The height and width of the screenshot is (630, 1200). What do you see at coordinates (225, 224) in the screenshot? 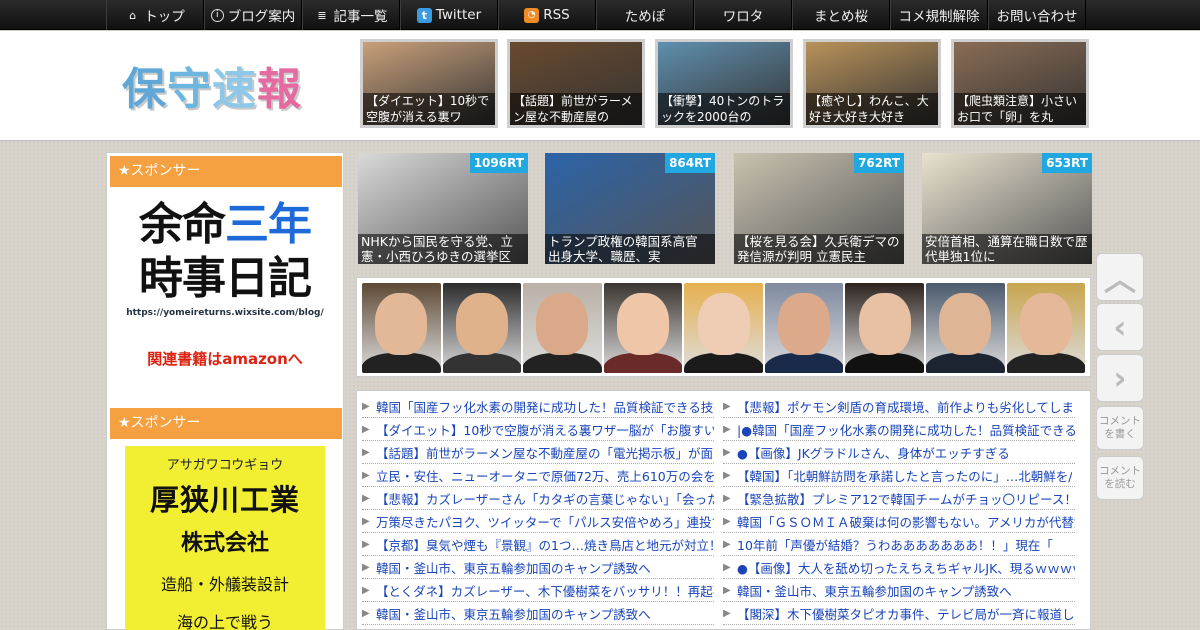
I see `ad-line1: 余命三年` at bounding box center [225, 224].